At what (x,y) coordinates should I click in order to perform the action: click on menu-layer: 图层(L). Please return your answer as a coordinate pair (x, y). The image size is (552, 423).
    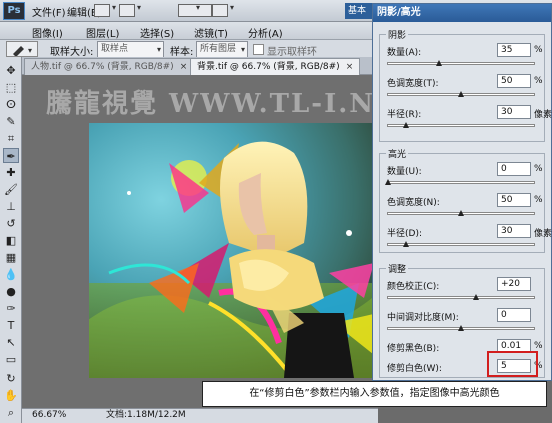
    Looking at the image, I should click on (102, 32).